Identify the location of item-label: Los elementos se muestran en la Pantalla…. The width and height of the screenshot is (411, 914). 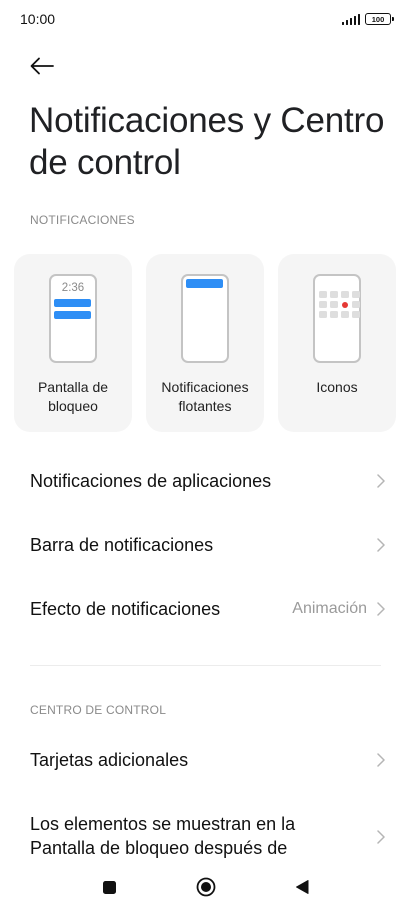
(163, 836).